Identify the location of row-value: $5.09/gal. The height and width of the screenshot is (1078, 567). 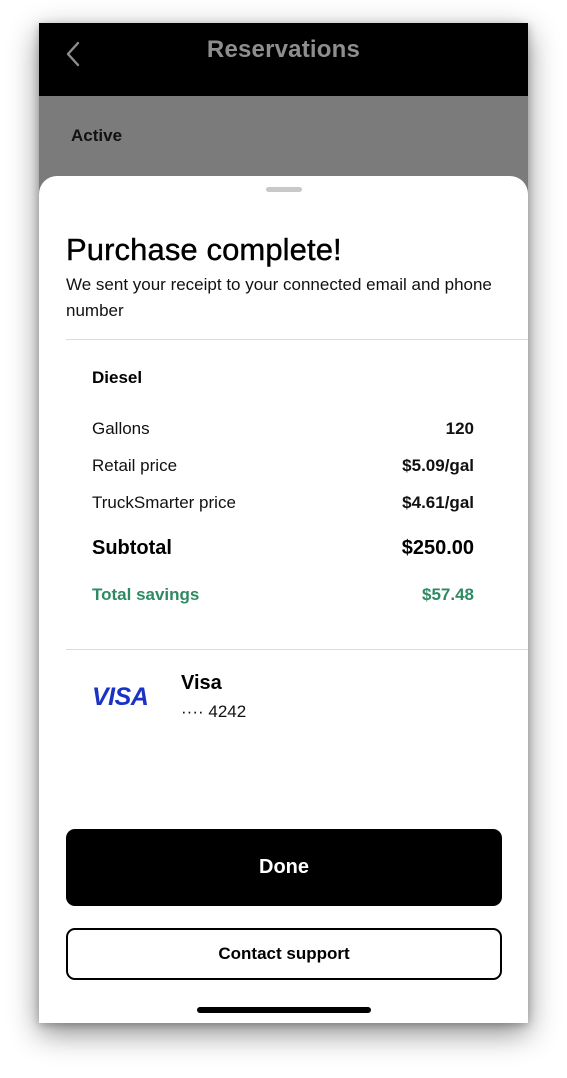
(438, 465).